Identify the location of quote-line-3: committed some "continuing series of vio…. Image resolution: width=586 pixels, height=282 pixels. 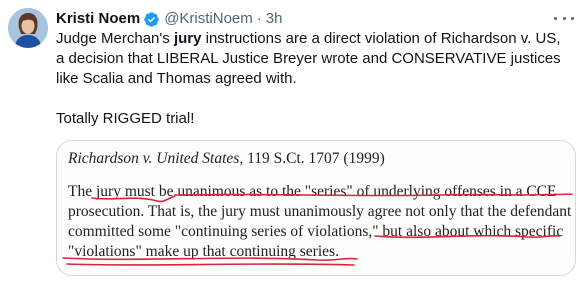
(316, 231).